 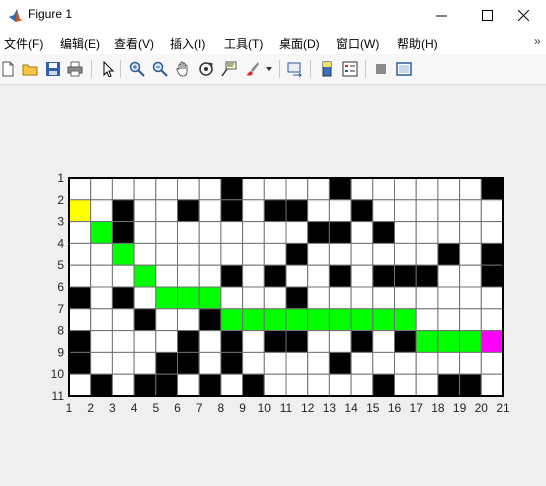 I want to click on hide-plot-tools-button, so click(x=381, y=69).